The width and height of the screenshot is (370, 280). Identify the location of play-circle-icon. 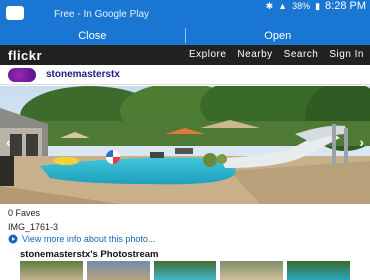
(13, 239).